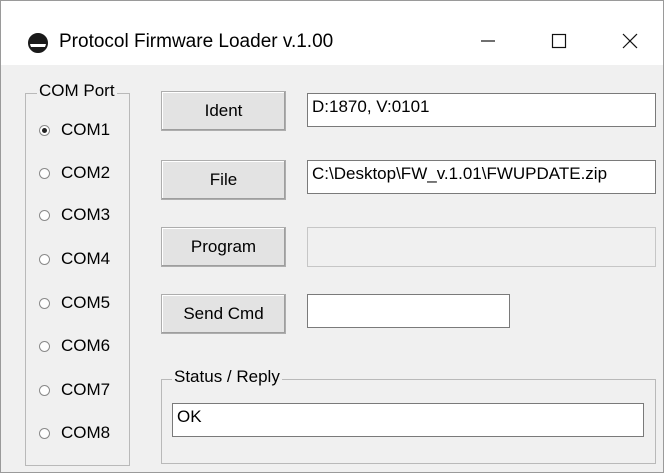 This screenshot has width=666, height=475. I want to click on minimize-icon, so click(488, 41).